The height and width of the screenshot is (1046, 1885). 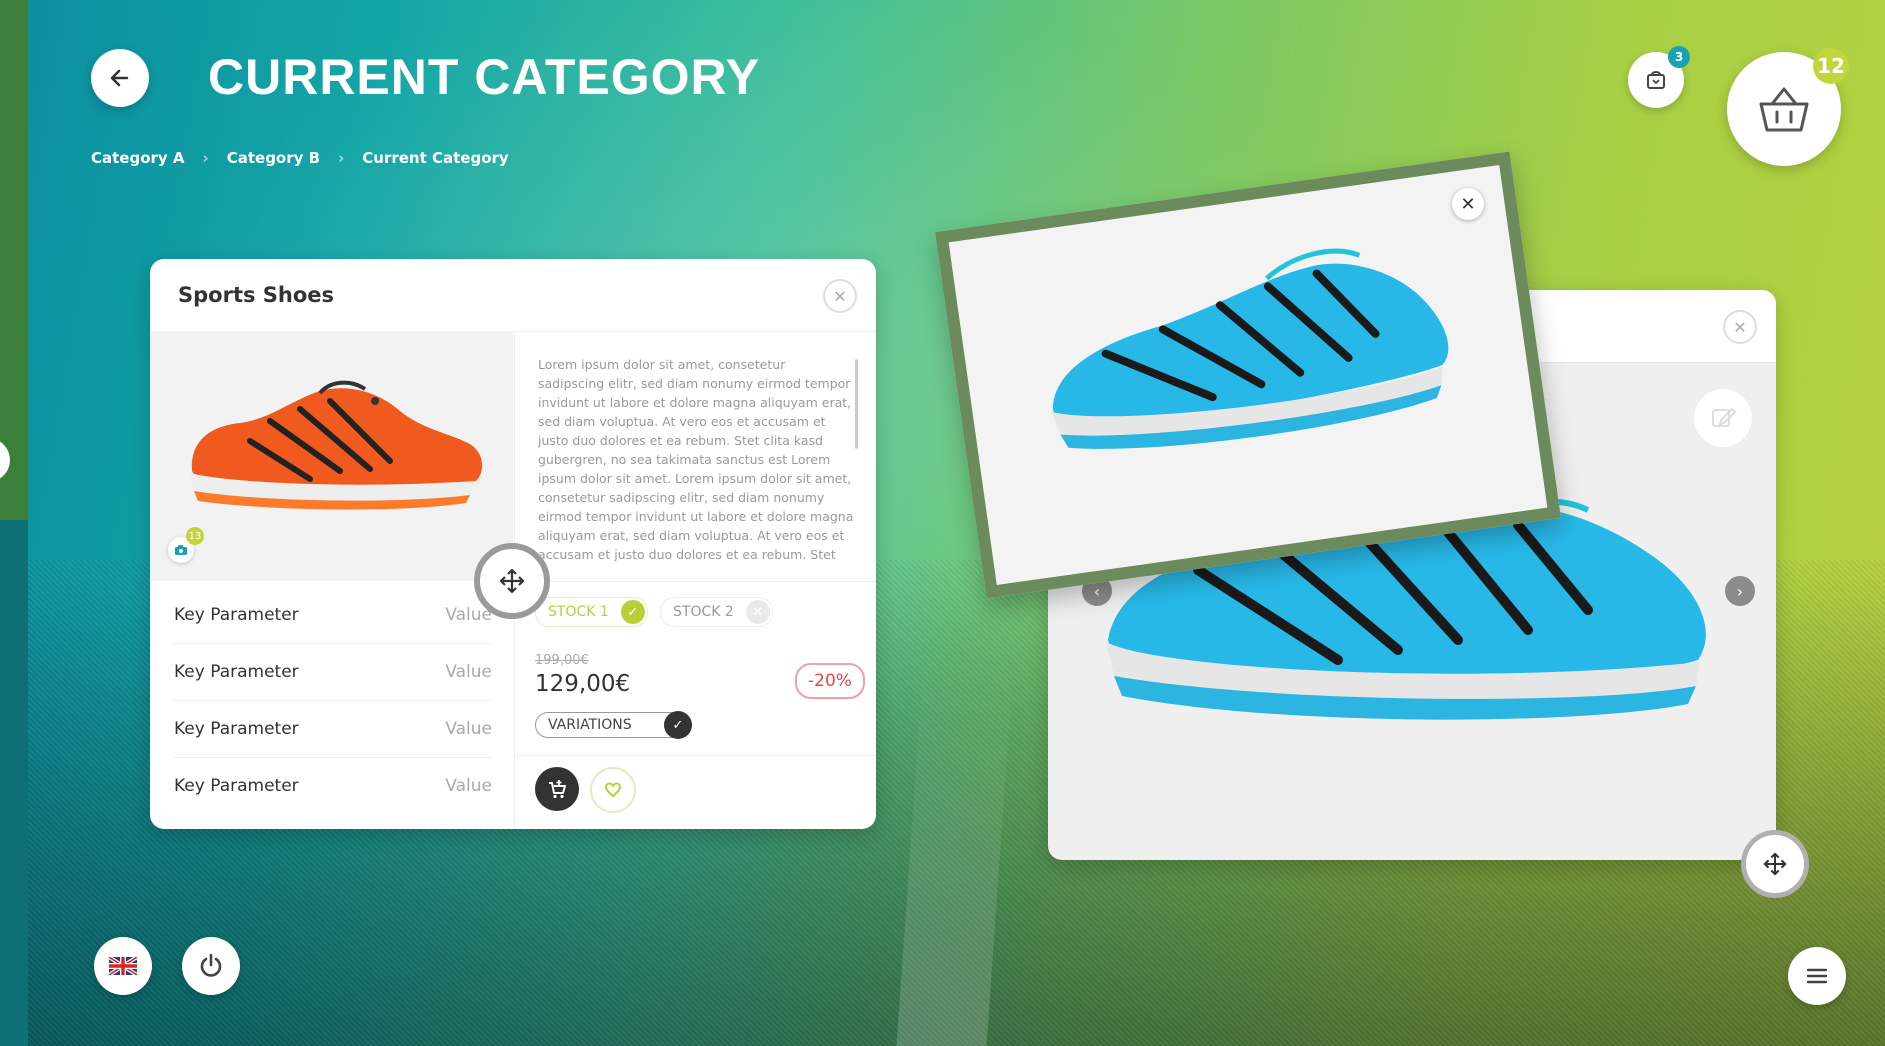 I want to click on product-card-header: Sports Shoes, so click(x=513, y=295).